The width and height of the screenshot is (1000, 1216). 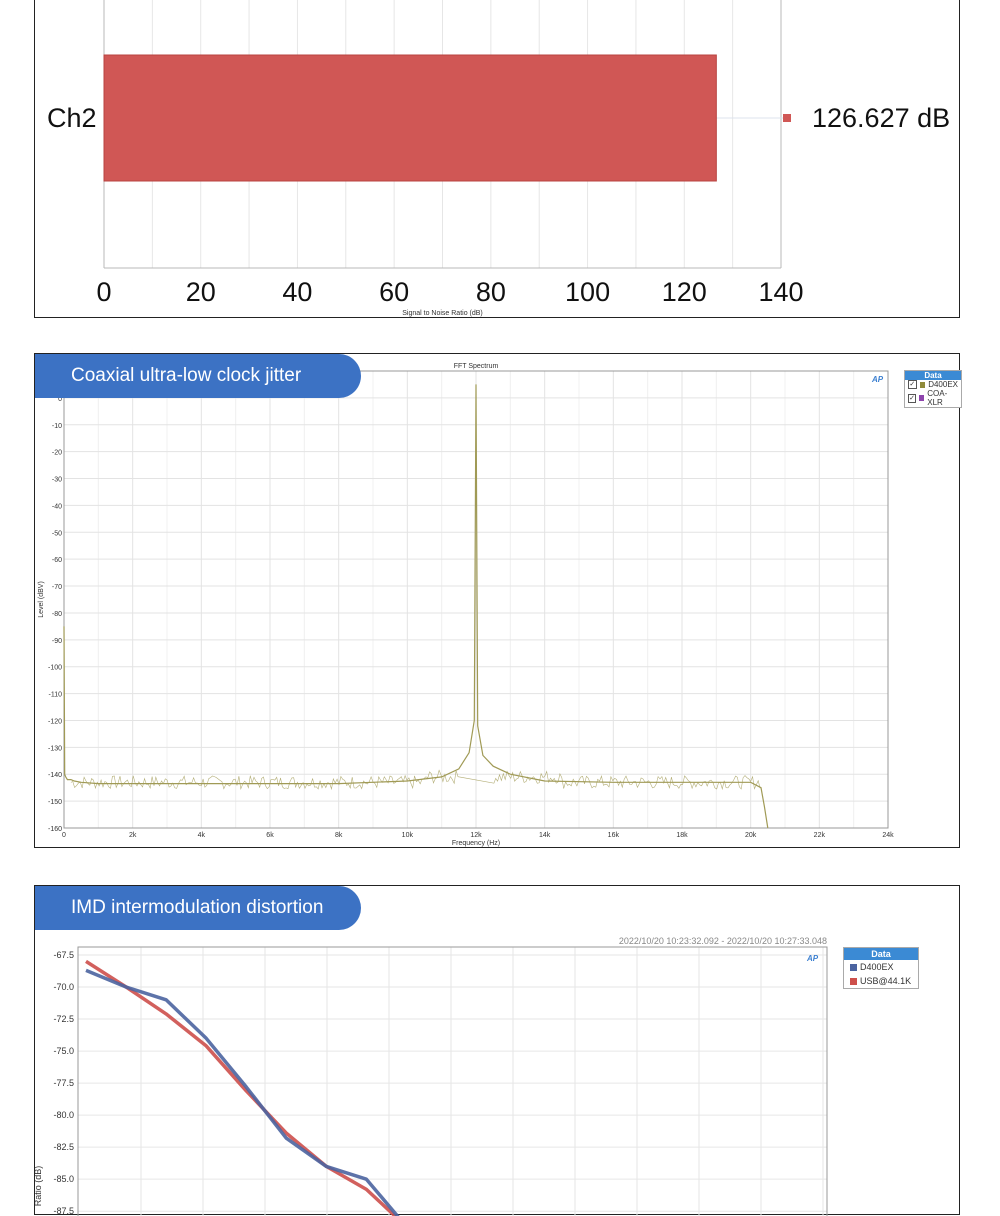 I want to click on x-tick-label: 2k, so click(x=133, y=835).